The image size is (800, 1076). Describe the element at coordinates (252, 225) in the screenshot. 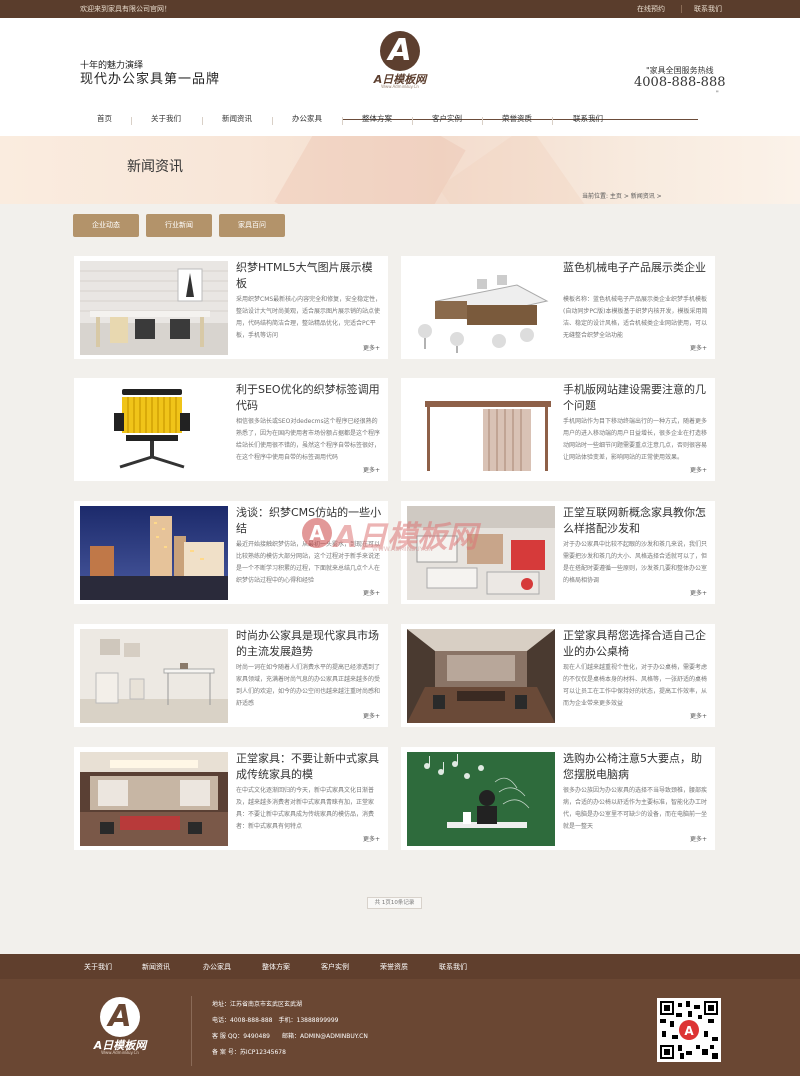

I see `category-button-faq: 家具百问` at that location.